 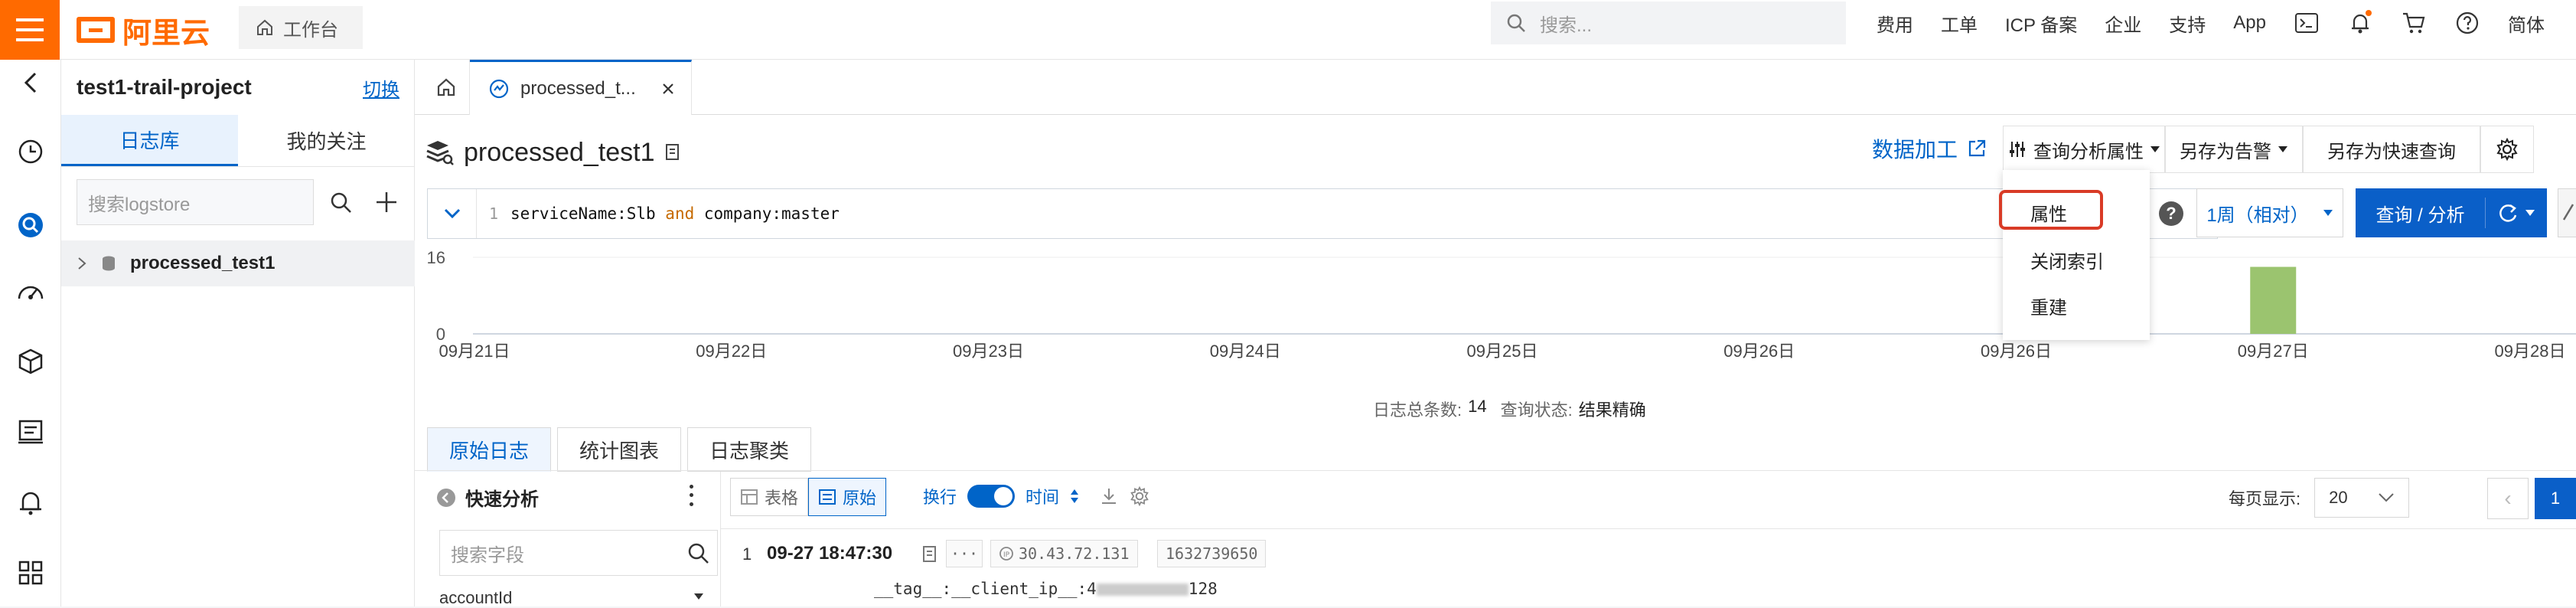 I want to click on query-analyze-button: 查询 / 分析, so click(x=2451, y=212).